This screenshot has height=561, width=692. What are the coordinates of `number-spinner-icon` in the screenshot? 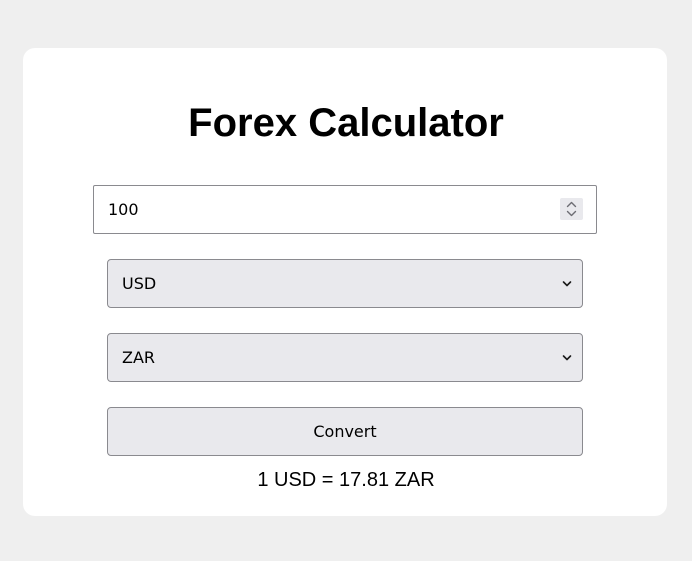 It's located at (571, 209).